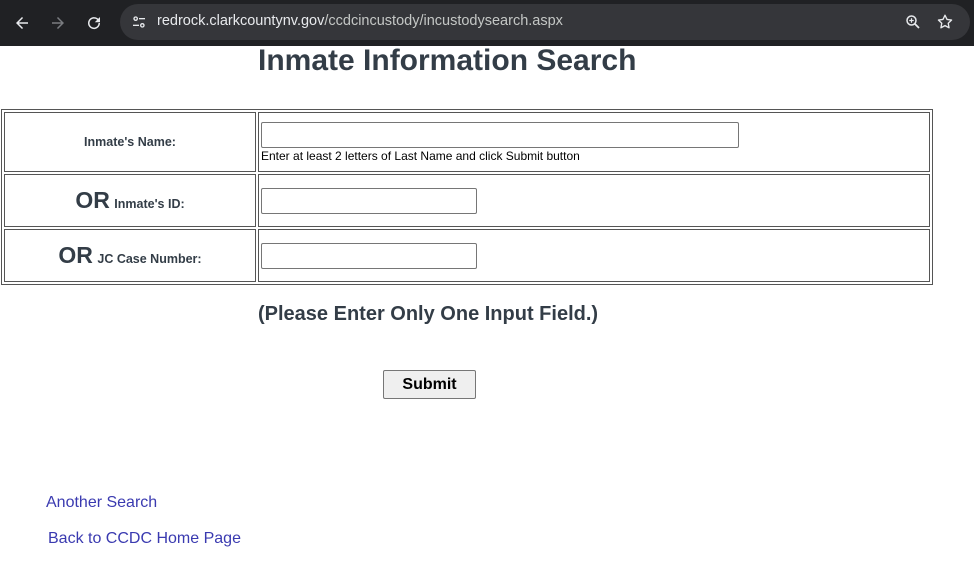 The image size is (974, 561). Describe the element at coordinates (369, 255) in the screenshot. I see `case-number-input` at that location.